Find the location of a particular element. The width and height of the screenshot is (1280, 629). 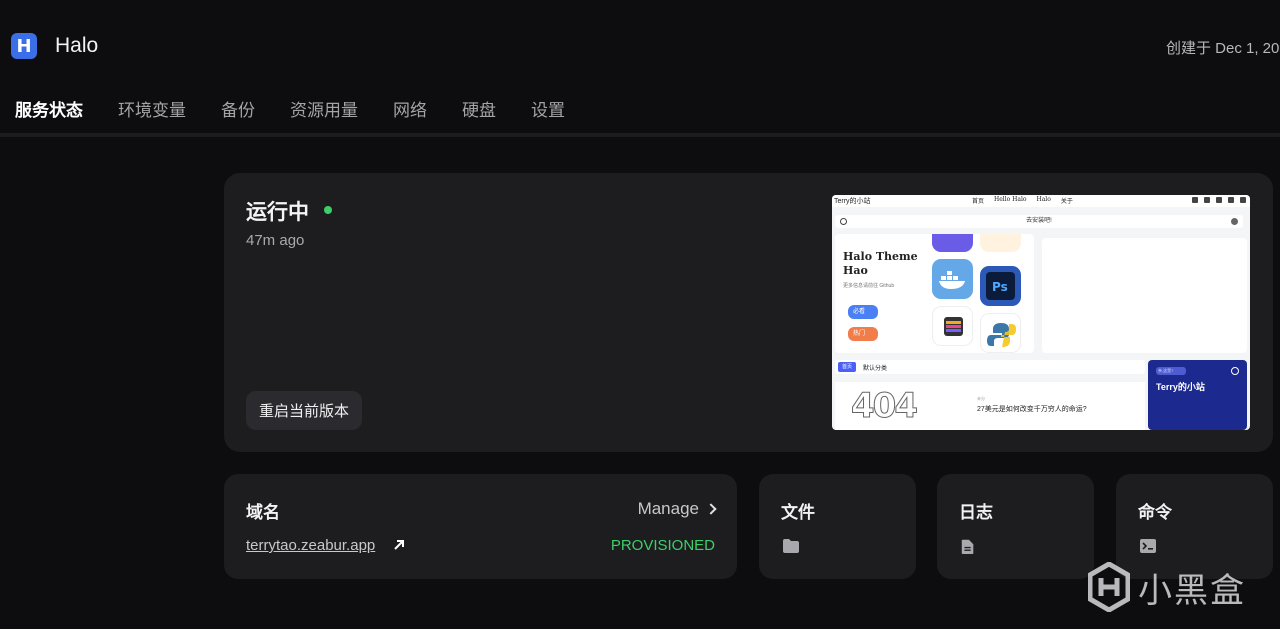

app-title: Halo is located at coordinates (77, 45).